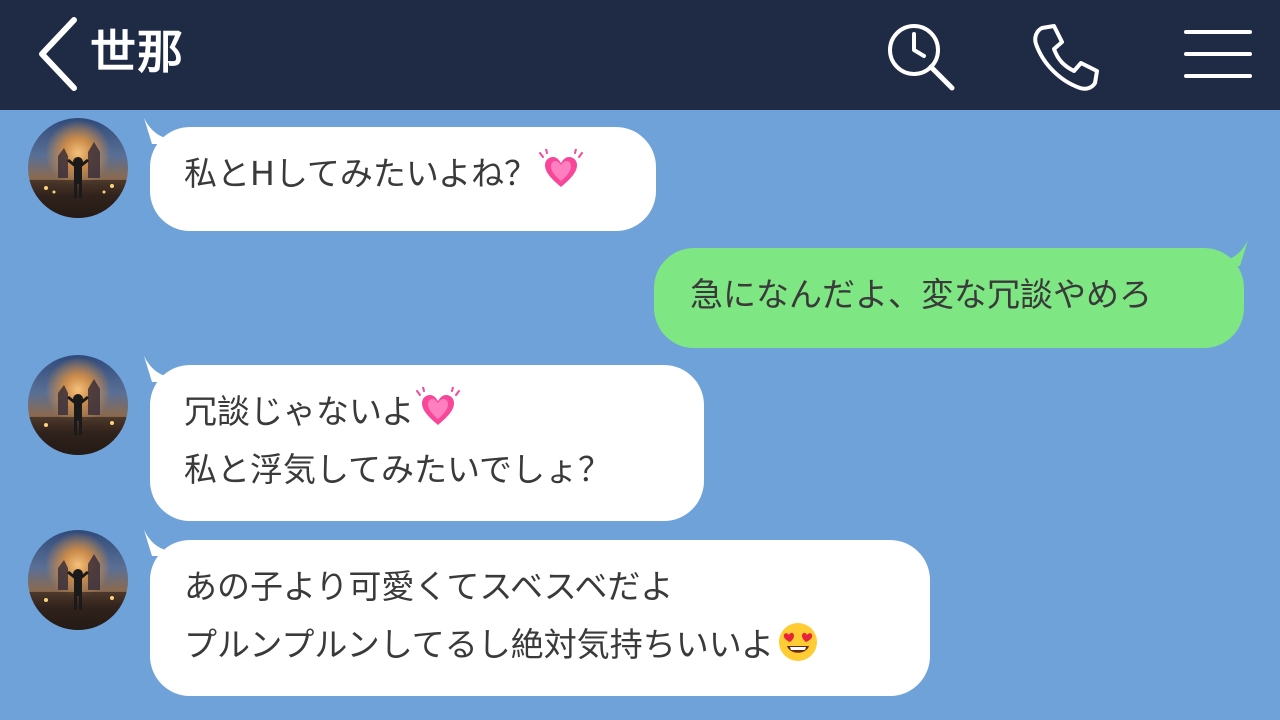 The width and height of the screenshot is (1280, 720). I want to click on chevron-left-icon, so click(58, 54).